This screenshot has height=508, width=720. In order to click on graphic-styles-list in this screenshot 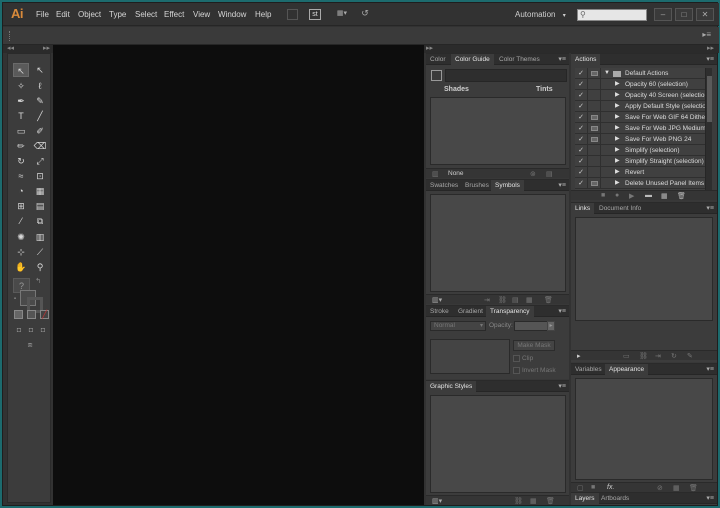, I will do `click(498, 444)`.